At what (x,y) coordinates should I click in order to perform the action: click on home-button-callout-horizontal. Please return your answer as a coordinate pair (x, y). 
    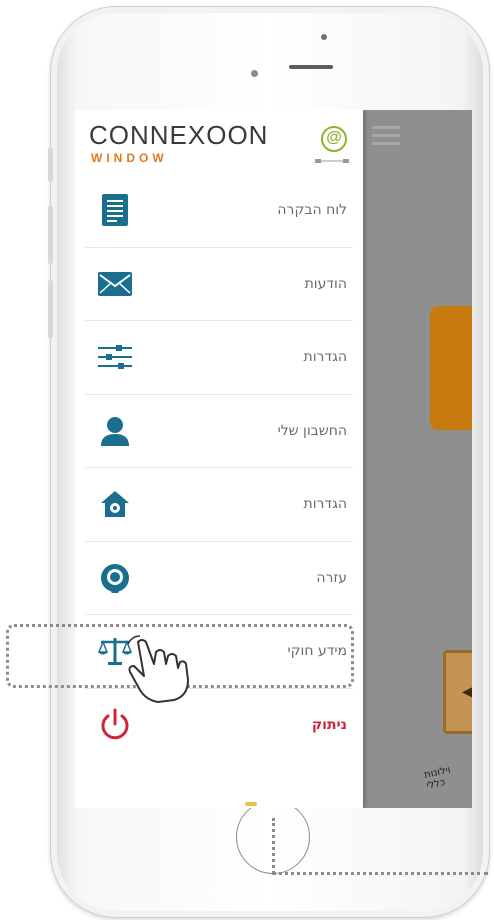
    Looking at the image, I should click on (380, 873).